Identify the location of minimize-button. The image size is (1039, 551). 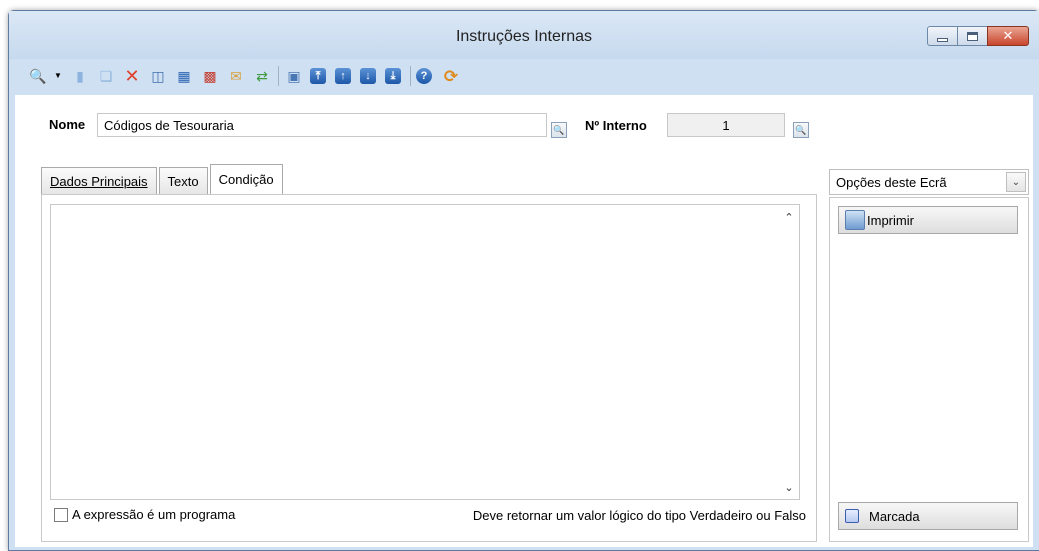
(942, 36).